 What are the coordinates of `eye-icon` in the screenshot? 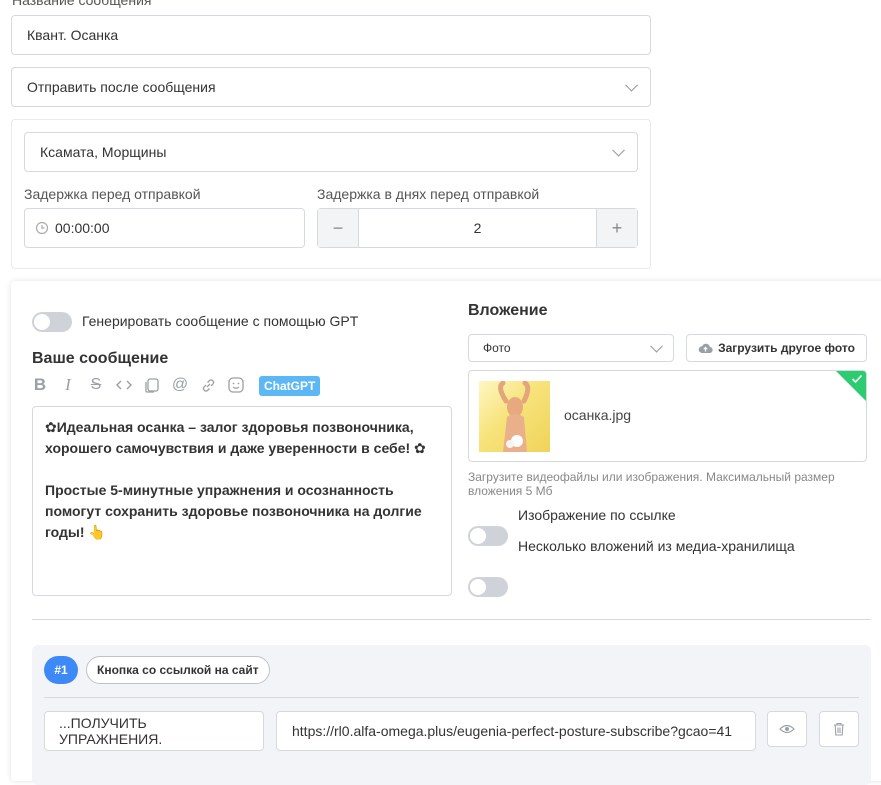 It's located at (787, 729).